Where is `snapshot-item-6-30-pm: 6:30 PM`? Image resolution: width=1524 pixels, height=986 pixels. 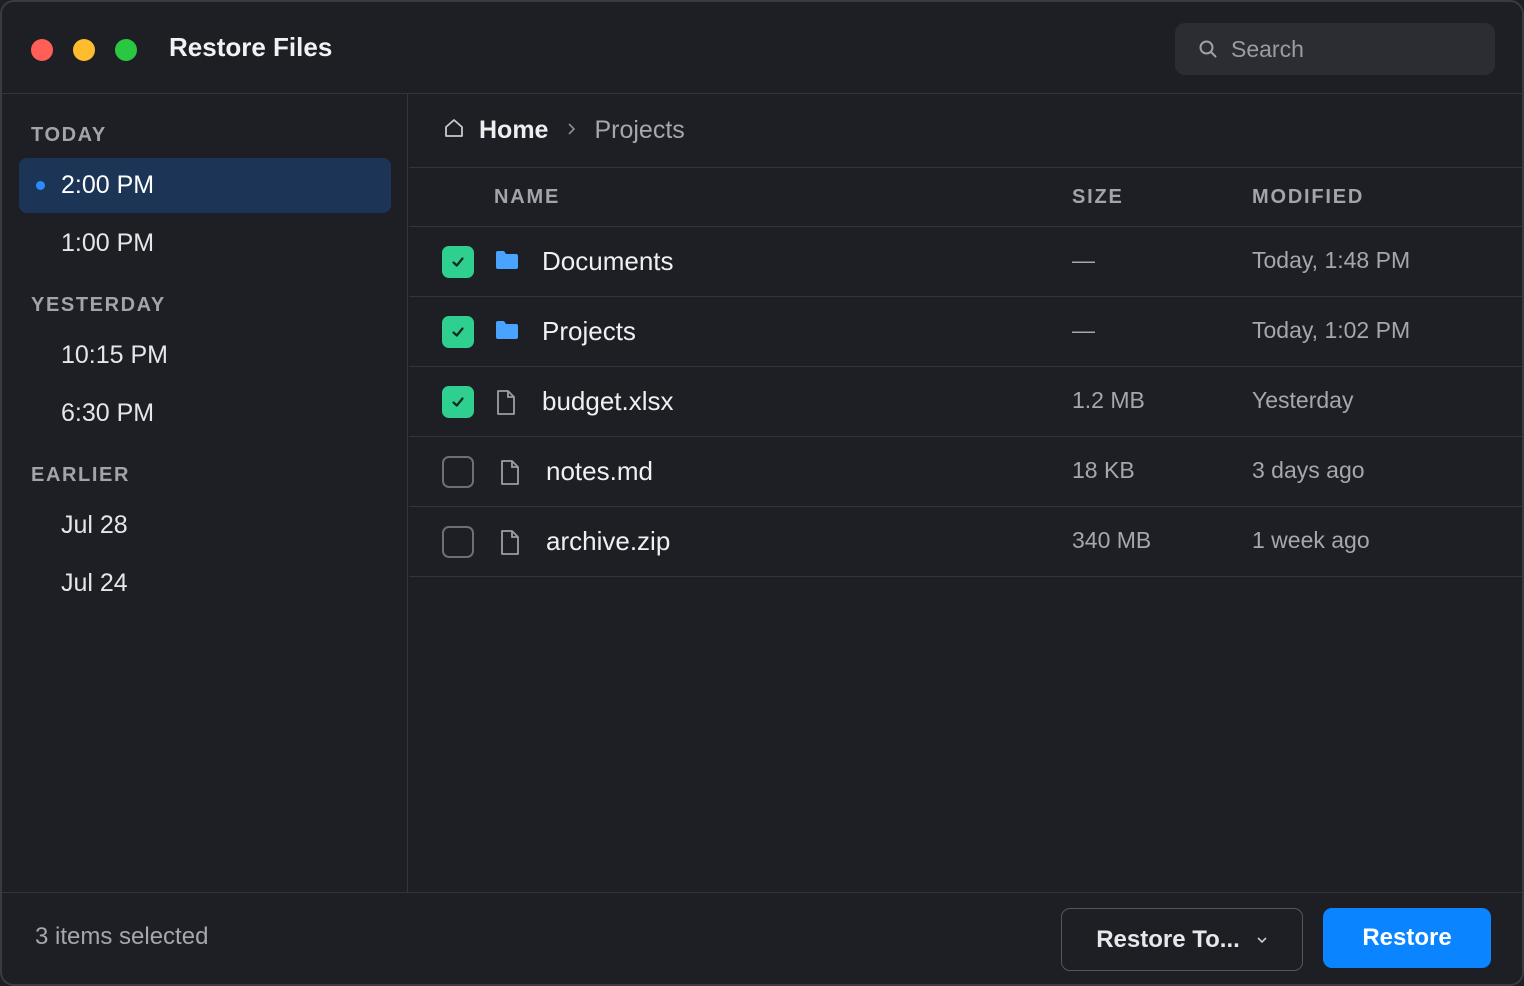
snapshot-item-6-30-pm: 6:30 PM is located at coordinates (205, 413).